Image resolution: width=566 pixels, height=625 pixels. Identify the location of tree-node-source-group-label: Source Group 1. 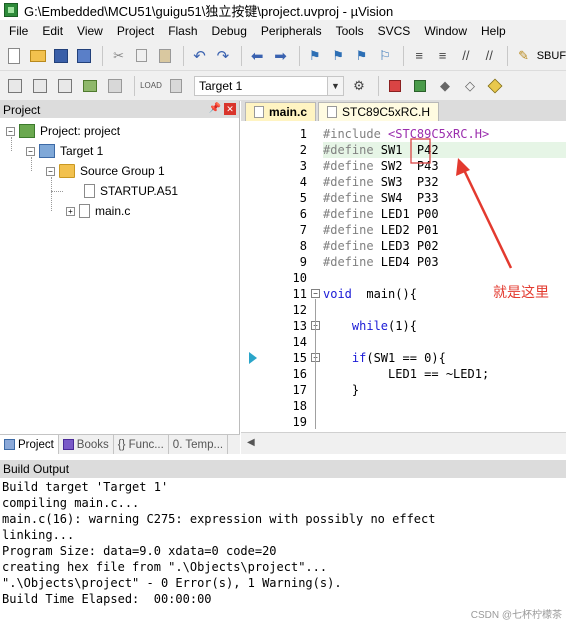
(122, 171).